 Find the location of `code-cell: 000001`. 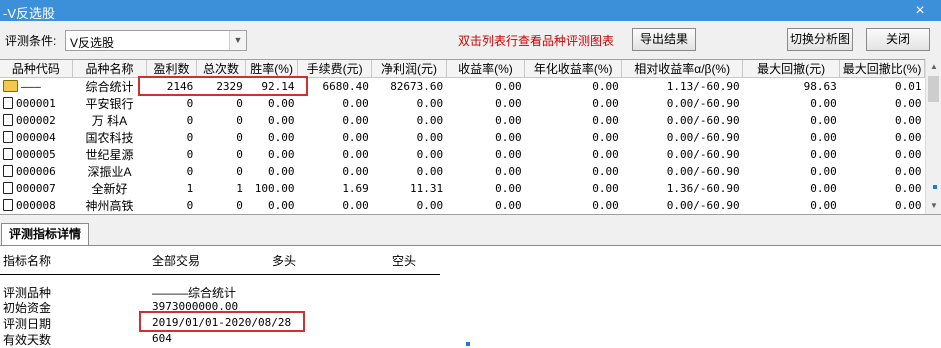

code-cell: 000001 is located at coordinates (36, 103).